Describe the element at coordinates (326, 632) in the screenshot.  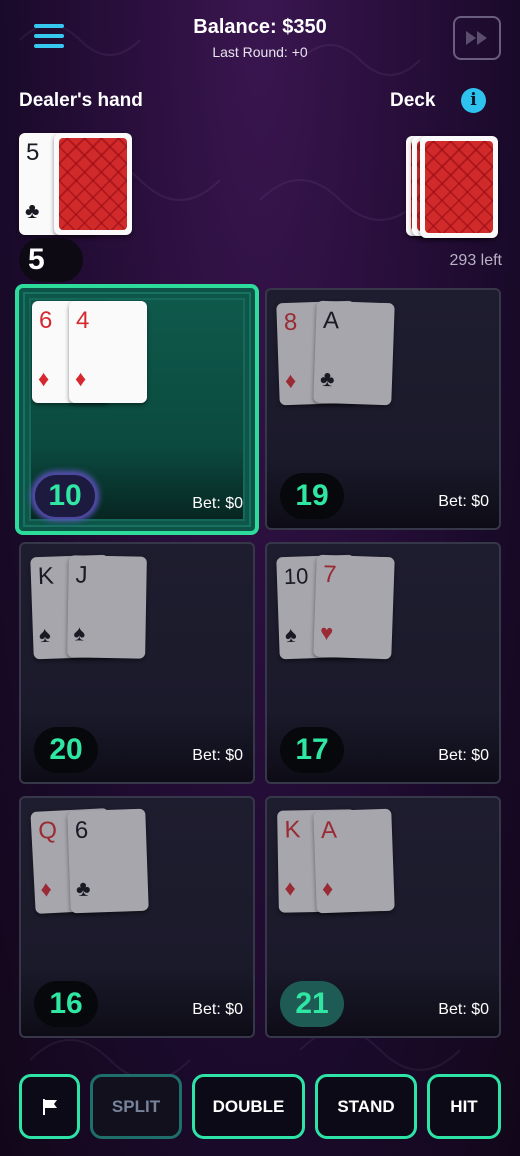
I see `card-suit: ♥` at that location.